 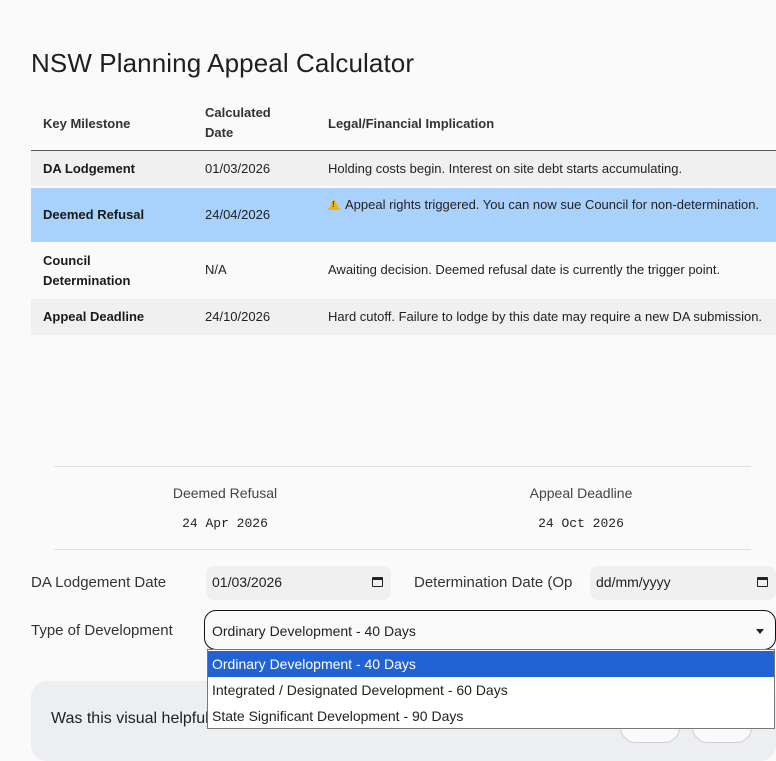 I want to click on milestone-name: DA Lodgement, so click(x=89, y=168).